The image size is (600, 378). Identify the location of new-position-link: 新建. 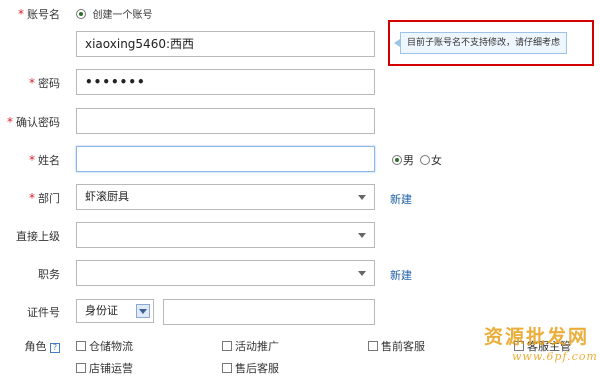
(401, 275).